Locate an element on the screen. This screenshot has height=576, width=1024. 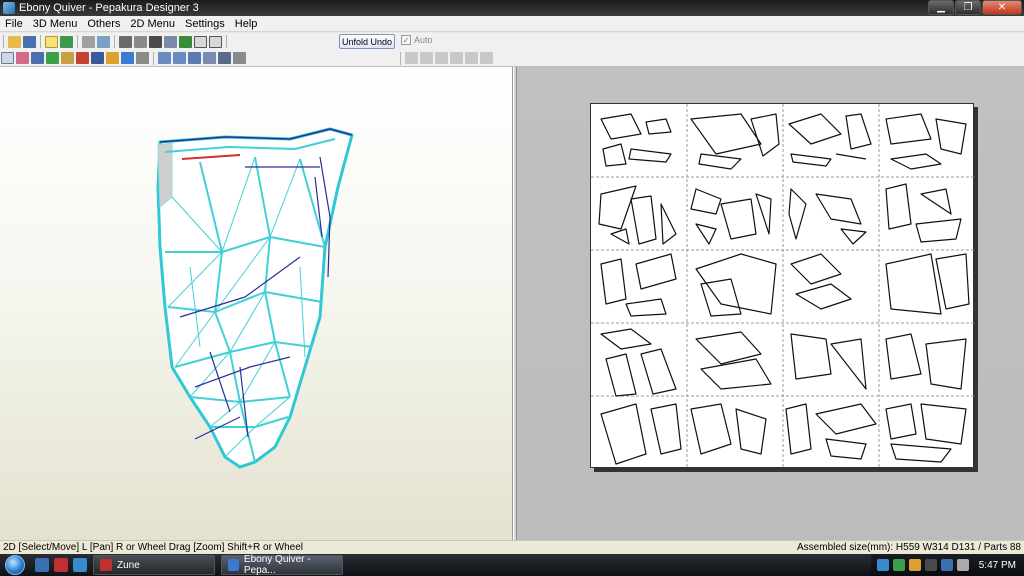
flap-icon is located at coordinates (97, 58).